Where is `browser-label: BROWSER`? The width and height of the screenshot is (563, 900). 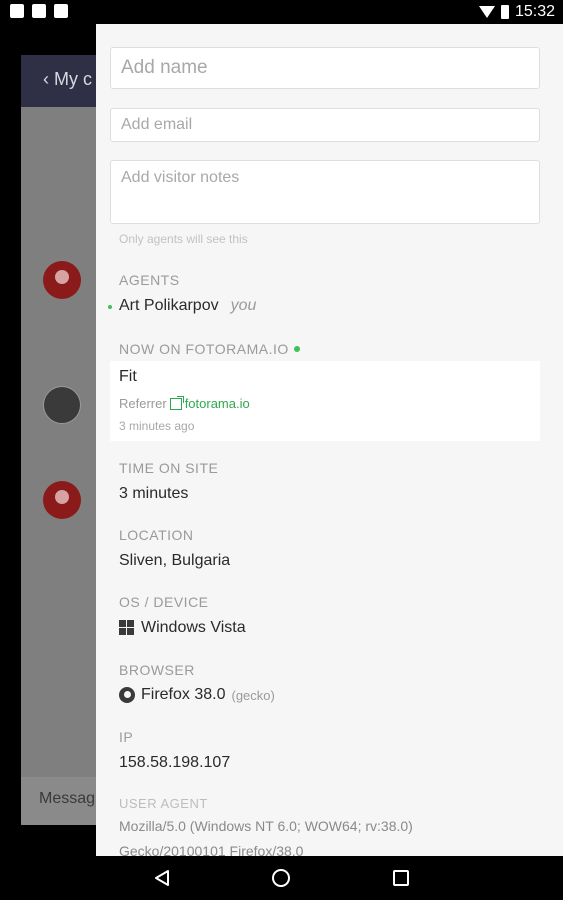
browser-label: BROWSER is located at coordinates (157, 670).